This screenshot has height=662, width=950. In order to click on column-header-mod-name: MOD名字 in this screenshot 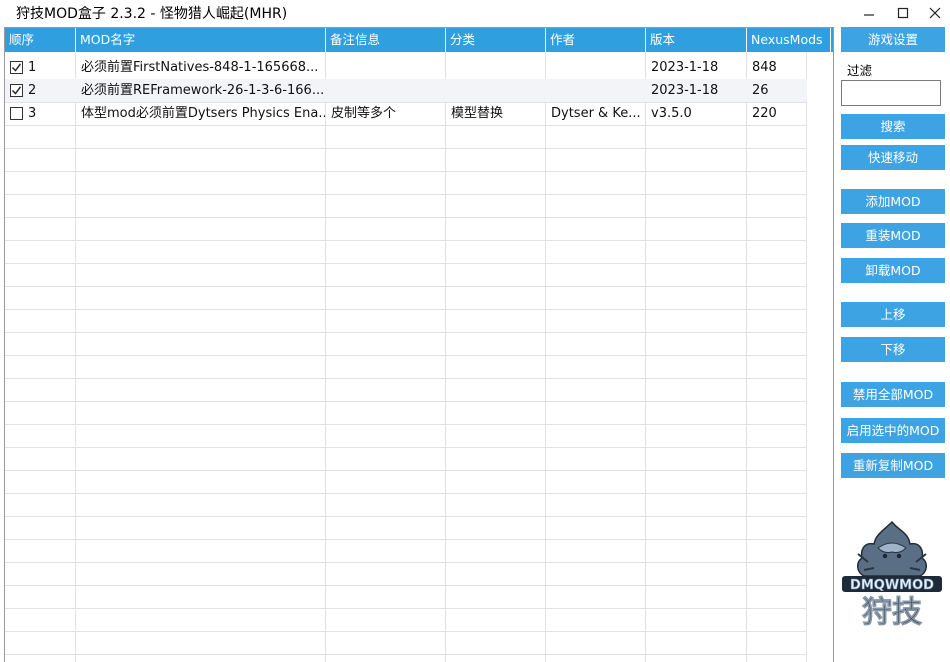, I will do `click(201, 40)`.